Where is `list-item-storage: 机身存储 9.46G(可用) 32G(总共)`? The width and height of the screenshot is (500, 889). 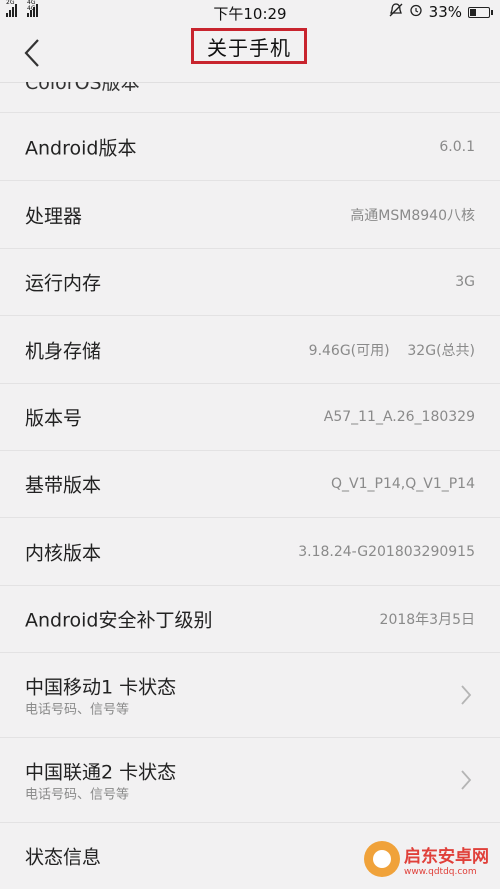 list-item-storage: 机身存储 9.46G(可用) 32G(总共) is located at coordinates (250, 350).